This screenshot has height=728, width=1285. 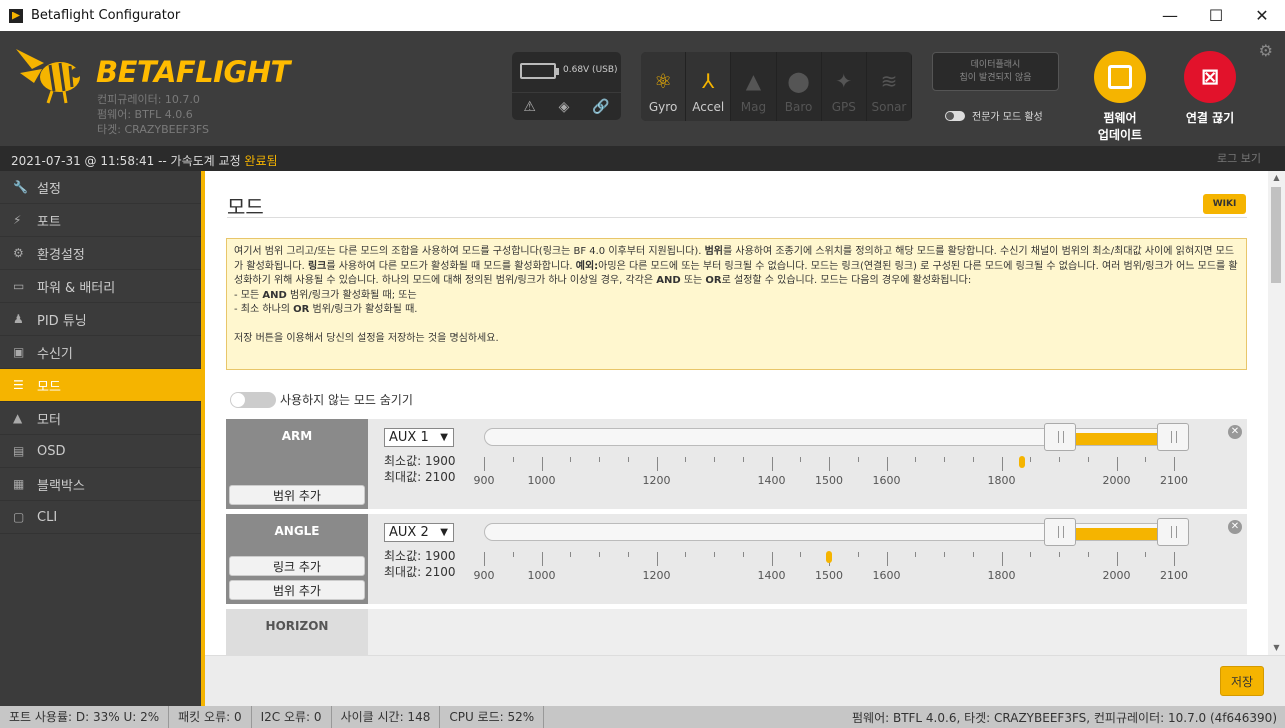 What do you see at coordinates (444, 532) in the screenshot?
I see `chevron-down-icon: ▼` at bounding box center [444, 532].